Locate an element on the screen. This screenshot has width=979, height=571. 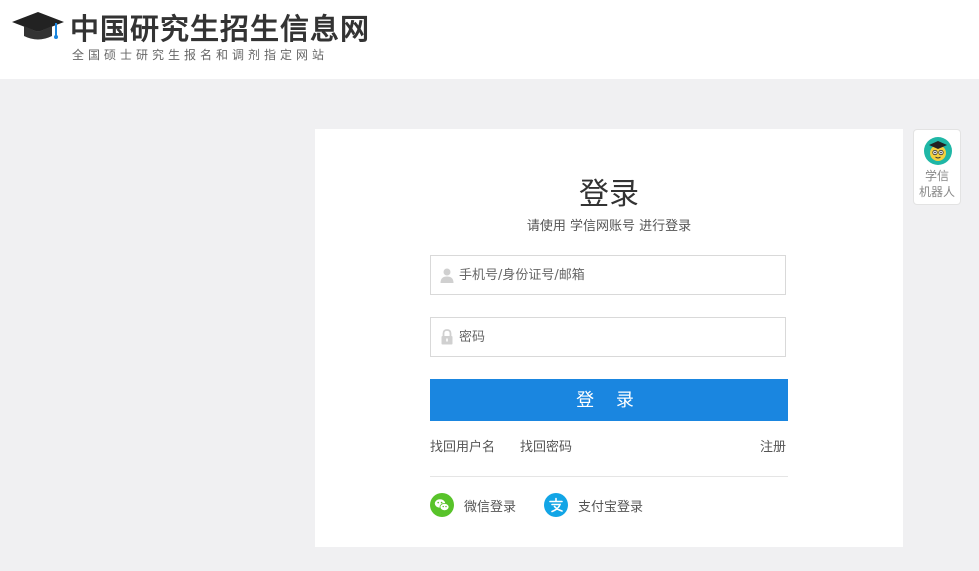
graduation-cap-icon is located at coordinates (38, 26).